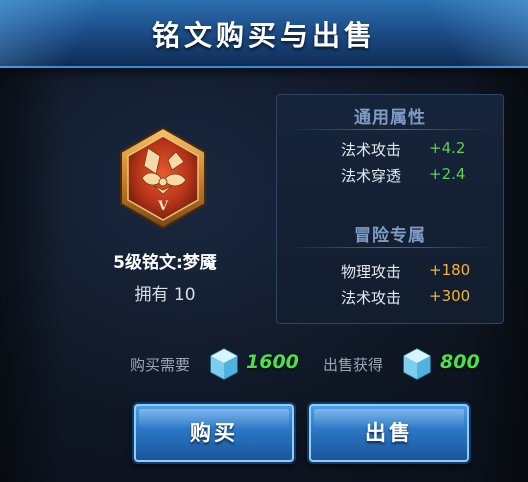  I want to click on buy-price-value: 1600, so click(272, 362).